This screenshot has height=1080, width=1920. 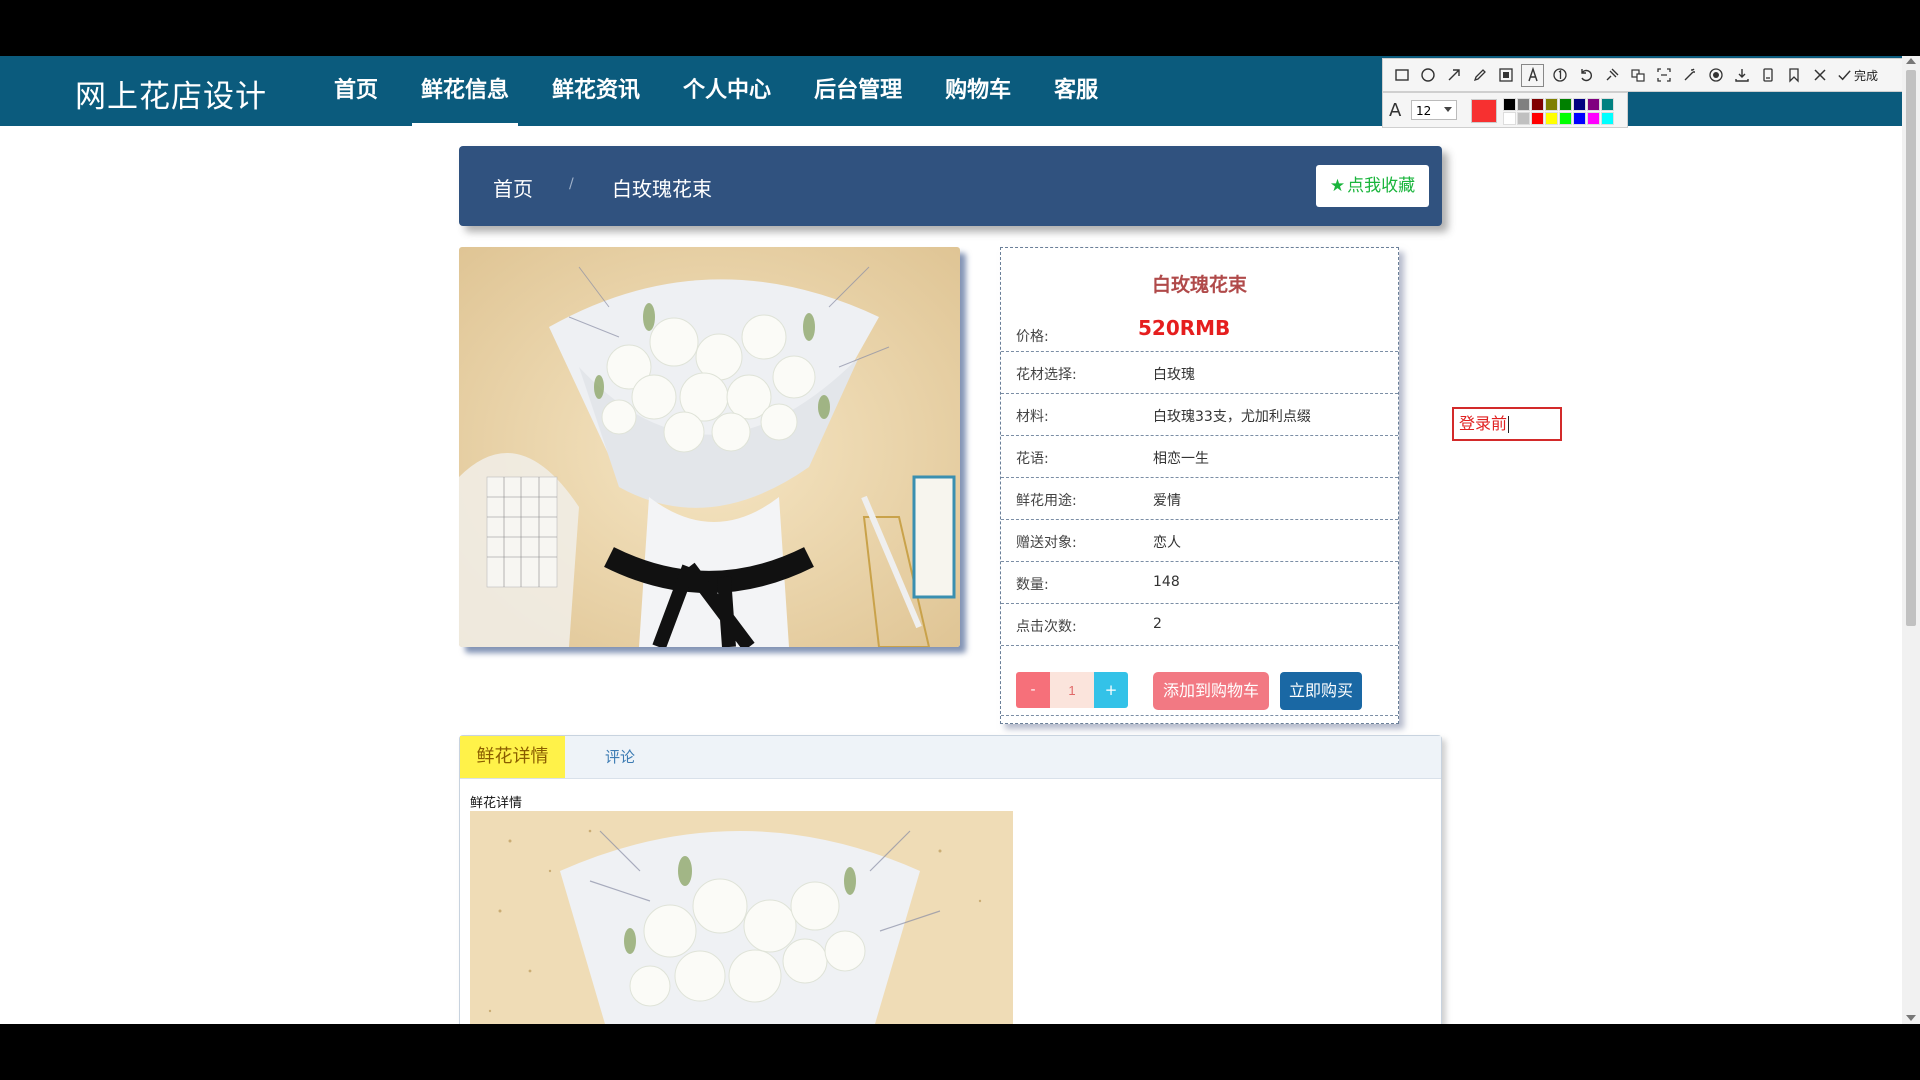 What do you see at coordinates (1167, 501) in the screenshot?
I see `info-value: 爱情` at bounding box center [1167, 501].